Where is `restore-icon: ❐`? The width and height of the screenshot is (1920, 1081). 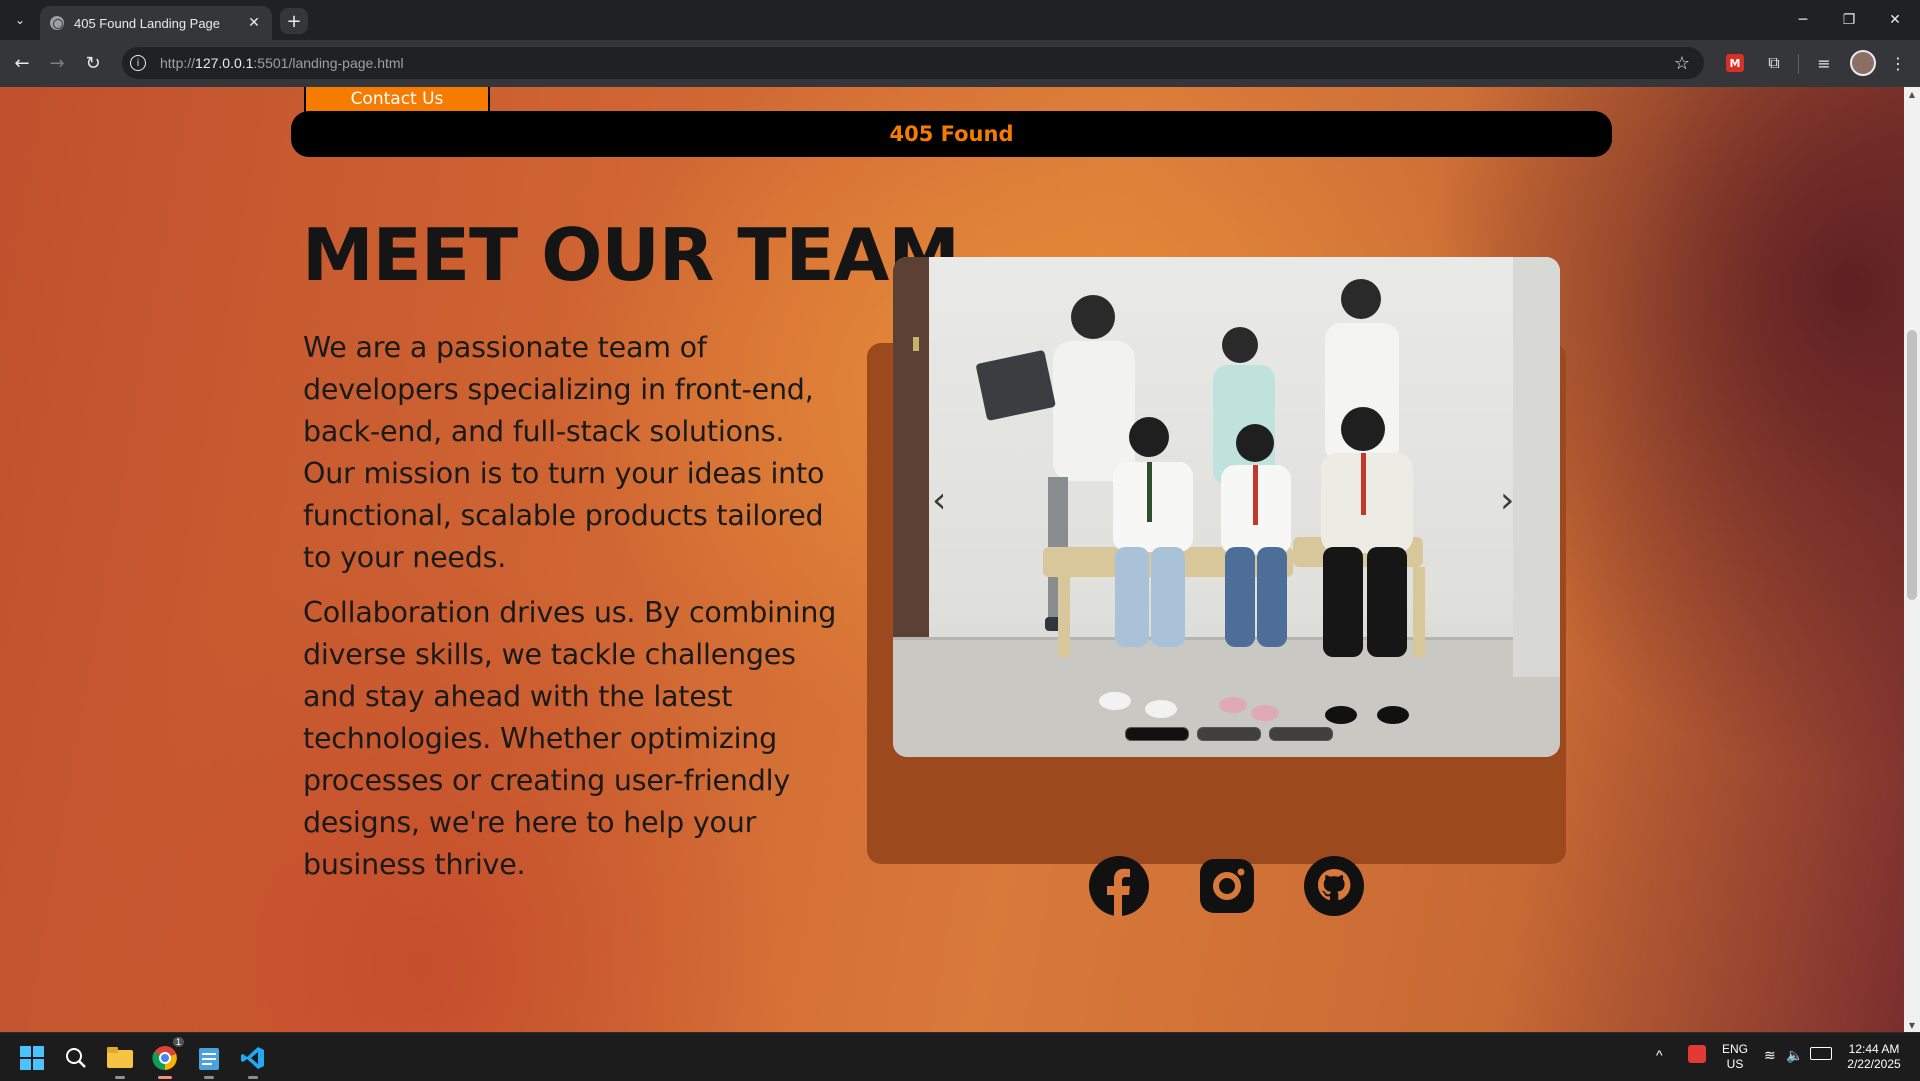 restore-icon: ❐ is located at coordinates (1849, 20).